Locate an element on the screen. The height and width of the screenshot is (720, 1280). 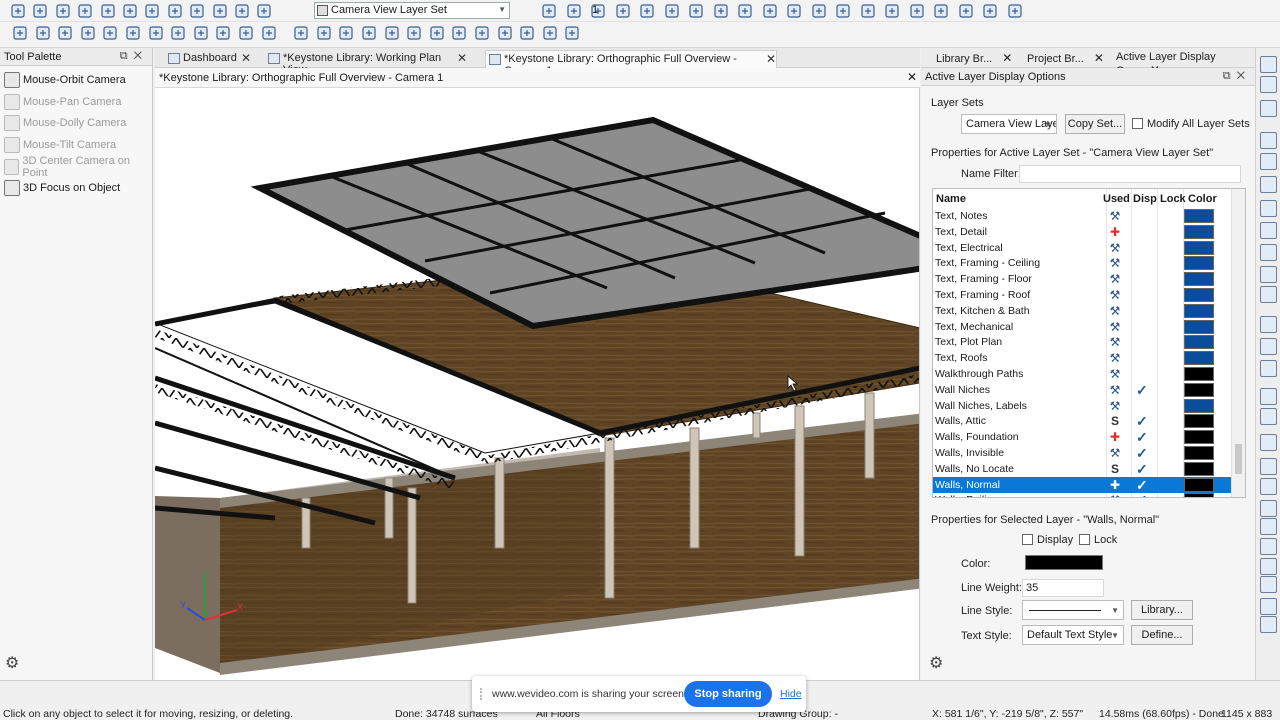
ruler-icon is located at coordinates (1268, 566).